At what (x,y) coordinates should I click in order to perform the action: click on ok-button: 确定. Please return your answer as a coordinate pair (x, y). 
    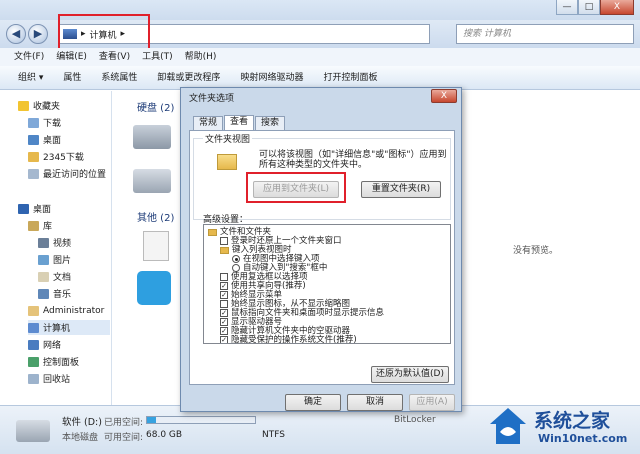
    Looking at the image, I should click on (313, 402).